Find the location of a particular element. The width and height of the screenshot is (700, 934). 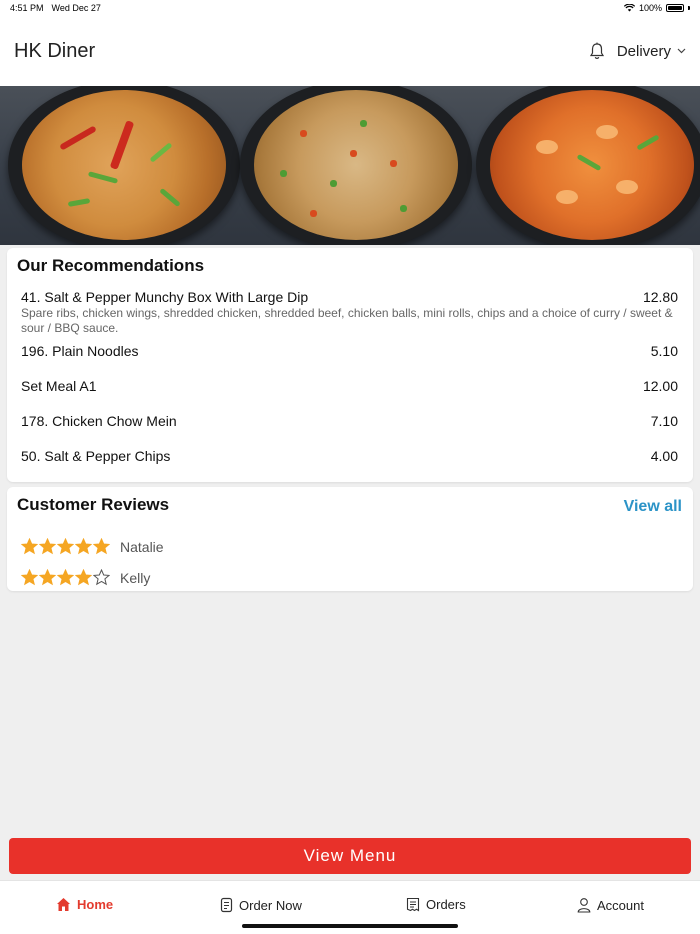

reviewer-name: Kelly is located at coordinates (135, 577).